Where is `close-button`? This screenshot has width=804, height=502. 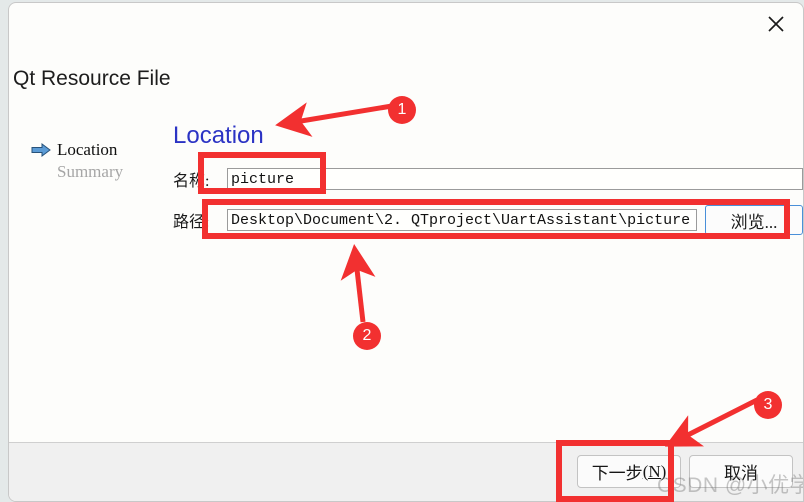
close-button is located at coordinates (776, 24).